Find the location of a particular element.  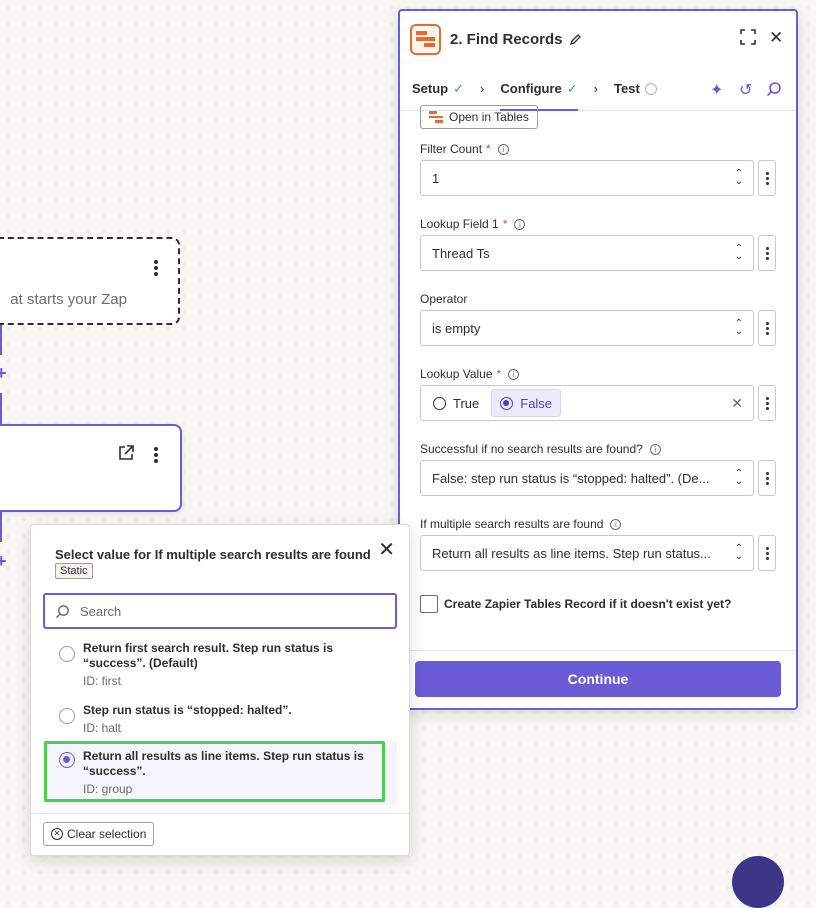

ai-sparkle-icon: ✦ is located at coordinates (716, 90).